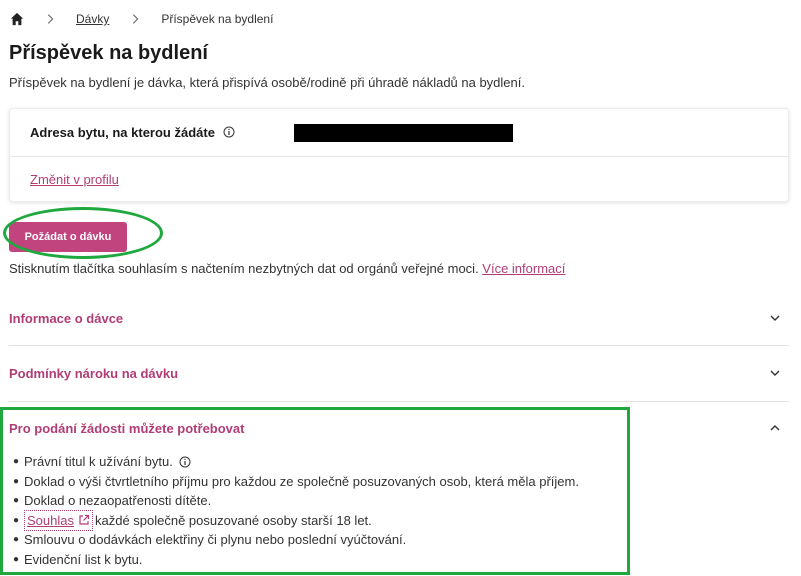 Image resolution: width=801 pixels, height=576 pixels. I want to click on breadcrumb-link-davky: Dávky, so click(92, 19).